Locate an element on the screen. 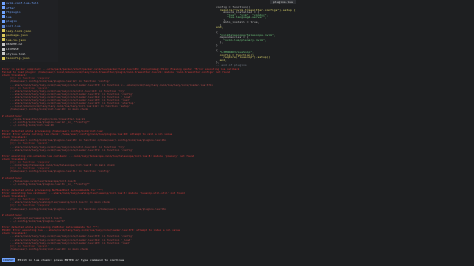  sidebar-item-label: README.md is located at coordinates (14, 44).